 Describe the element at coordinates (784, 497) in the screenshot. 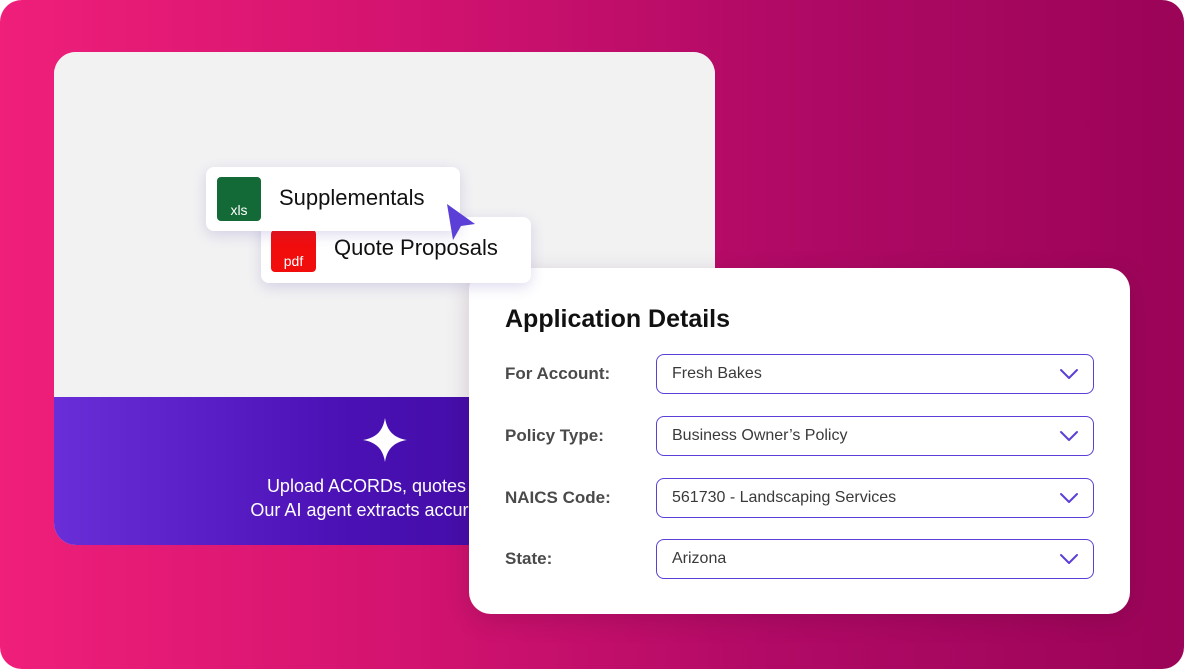

I see `naics-code-value: 561730 - Landscaping Services` at that location.